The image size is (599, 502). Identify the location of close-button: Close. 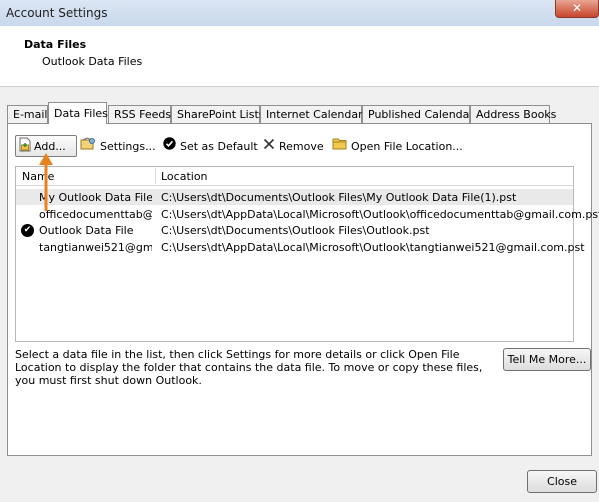
(562, 481).